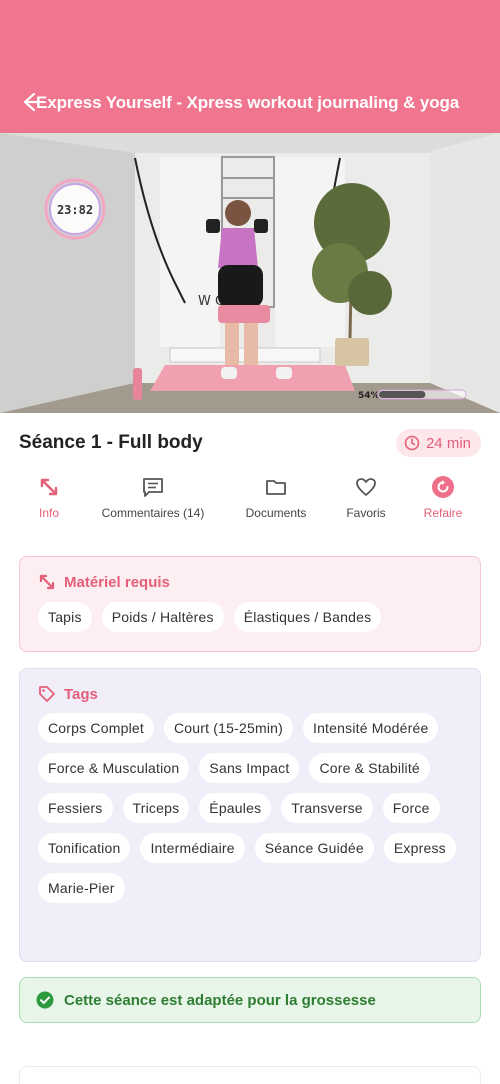  Describe the element at coordinates (276, 498) in the screenshot. I see `tab-documents: Documents` at that location.